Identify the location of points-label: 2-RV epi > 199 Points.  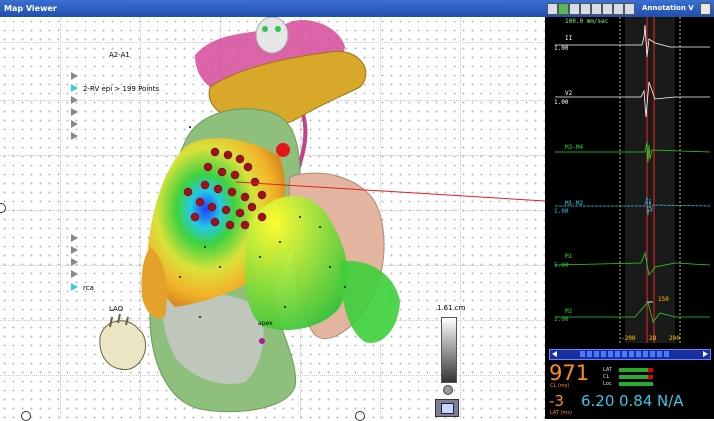
(121, 89).